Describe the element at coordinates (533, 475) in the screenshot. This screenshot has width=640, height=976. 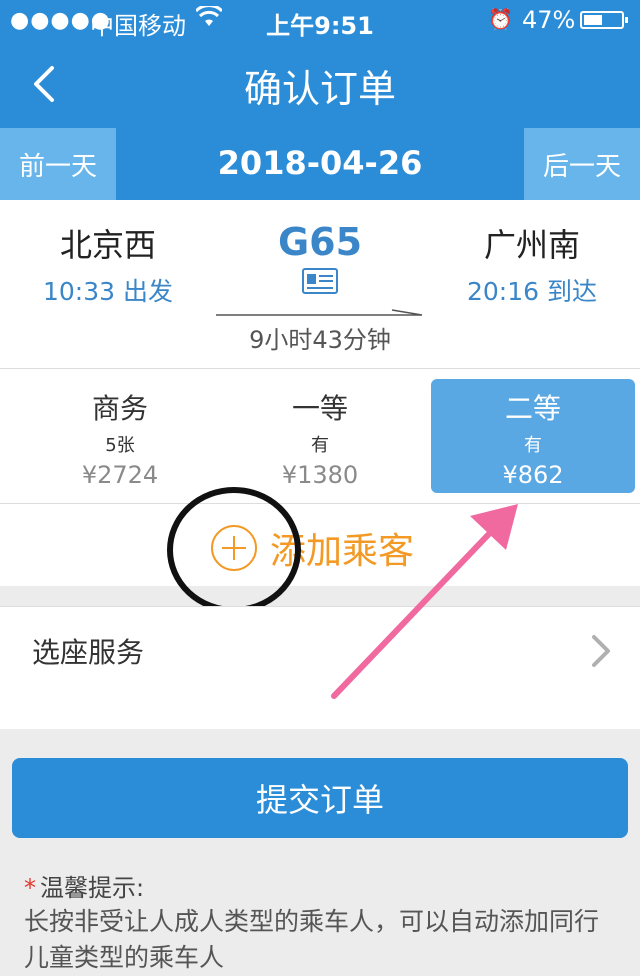
I see `seat-price: ¥862` at that location.